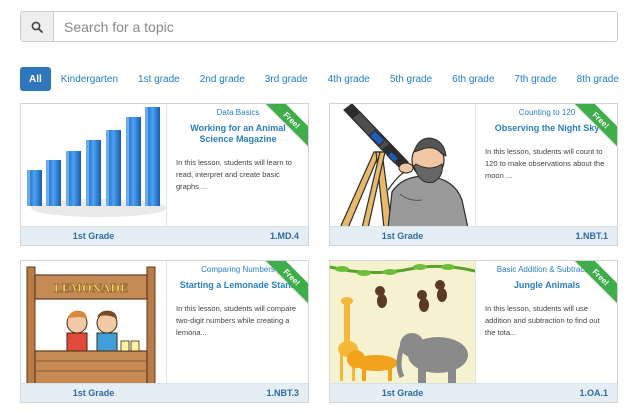 The width and height of the screenshot is (640, 414). What do you see at coordinates (591, 236) in the screenshot?
I see `lesson-standard: 1.NBT.1` at bounding box center [591, 236].